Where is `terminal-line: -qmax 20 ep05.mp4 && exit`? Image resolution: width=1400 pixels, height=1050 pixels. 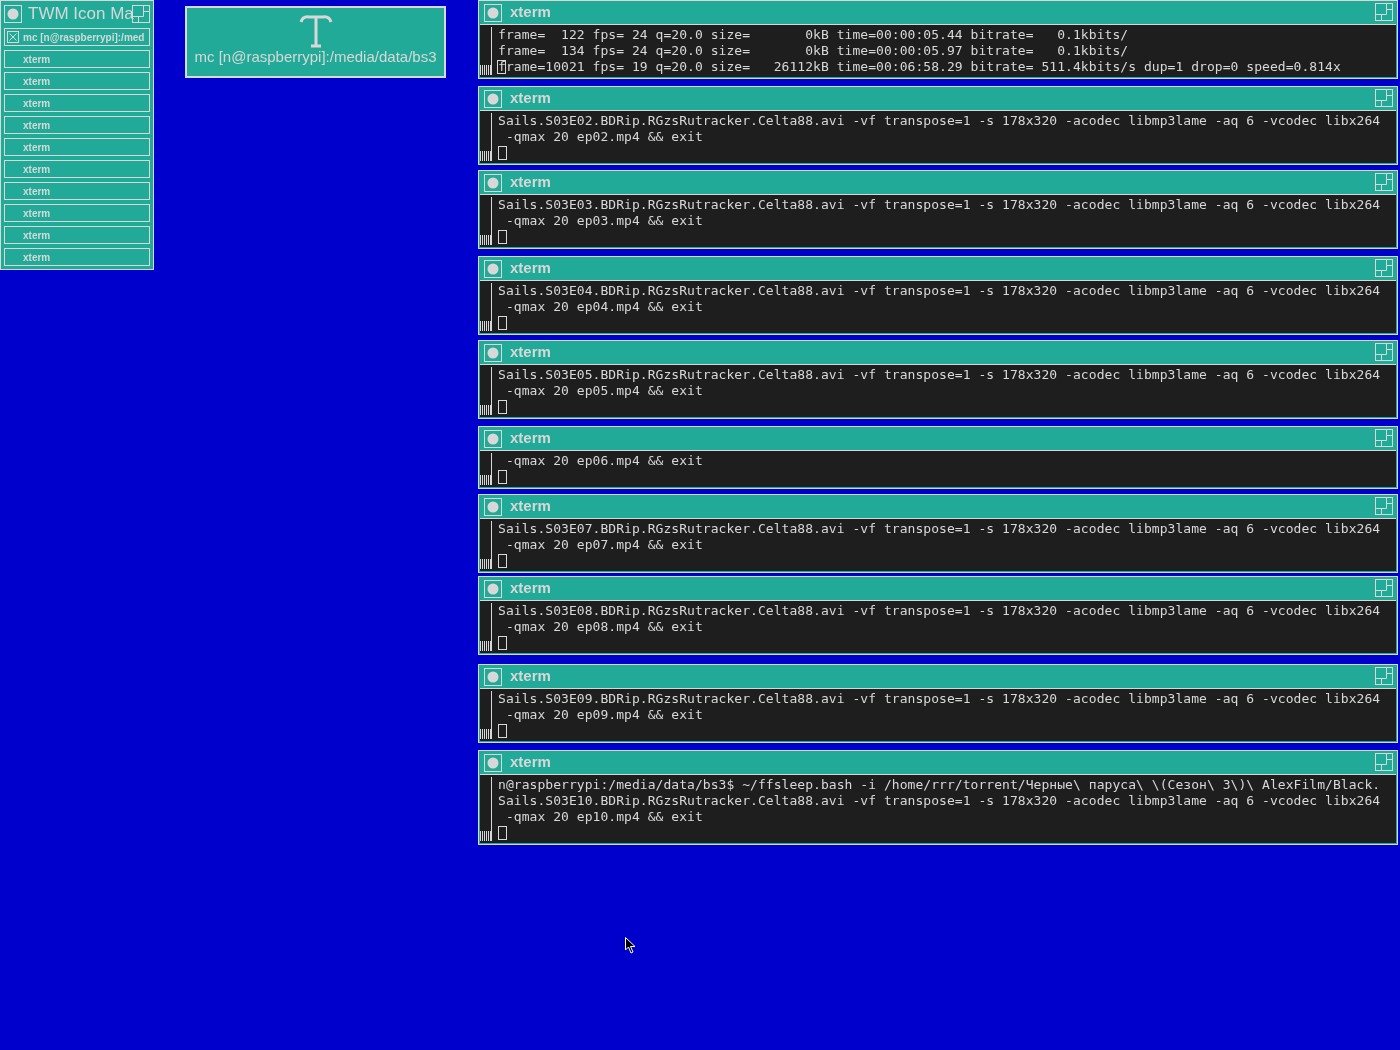
terminal-line: -qmax 20 ep05.mp4 && exit is located at coordinates (604, 391).